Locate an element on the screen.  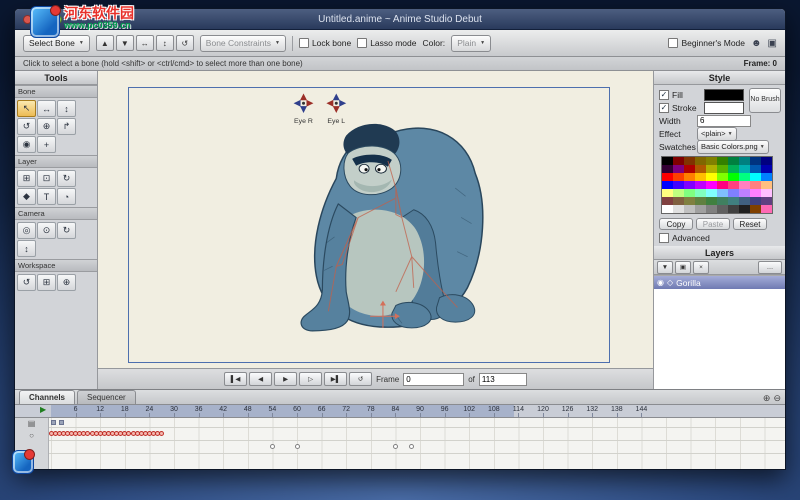
tab-channels: Channels is located at coordinates (47, 397).